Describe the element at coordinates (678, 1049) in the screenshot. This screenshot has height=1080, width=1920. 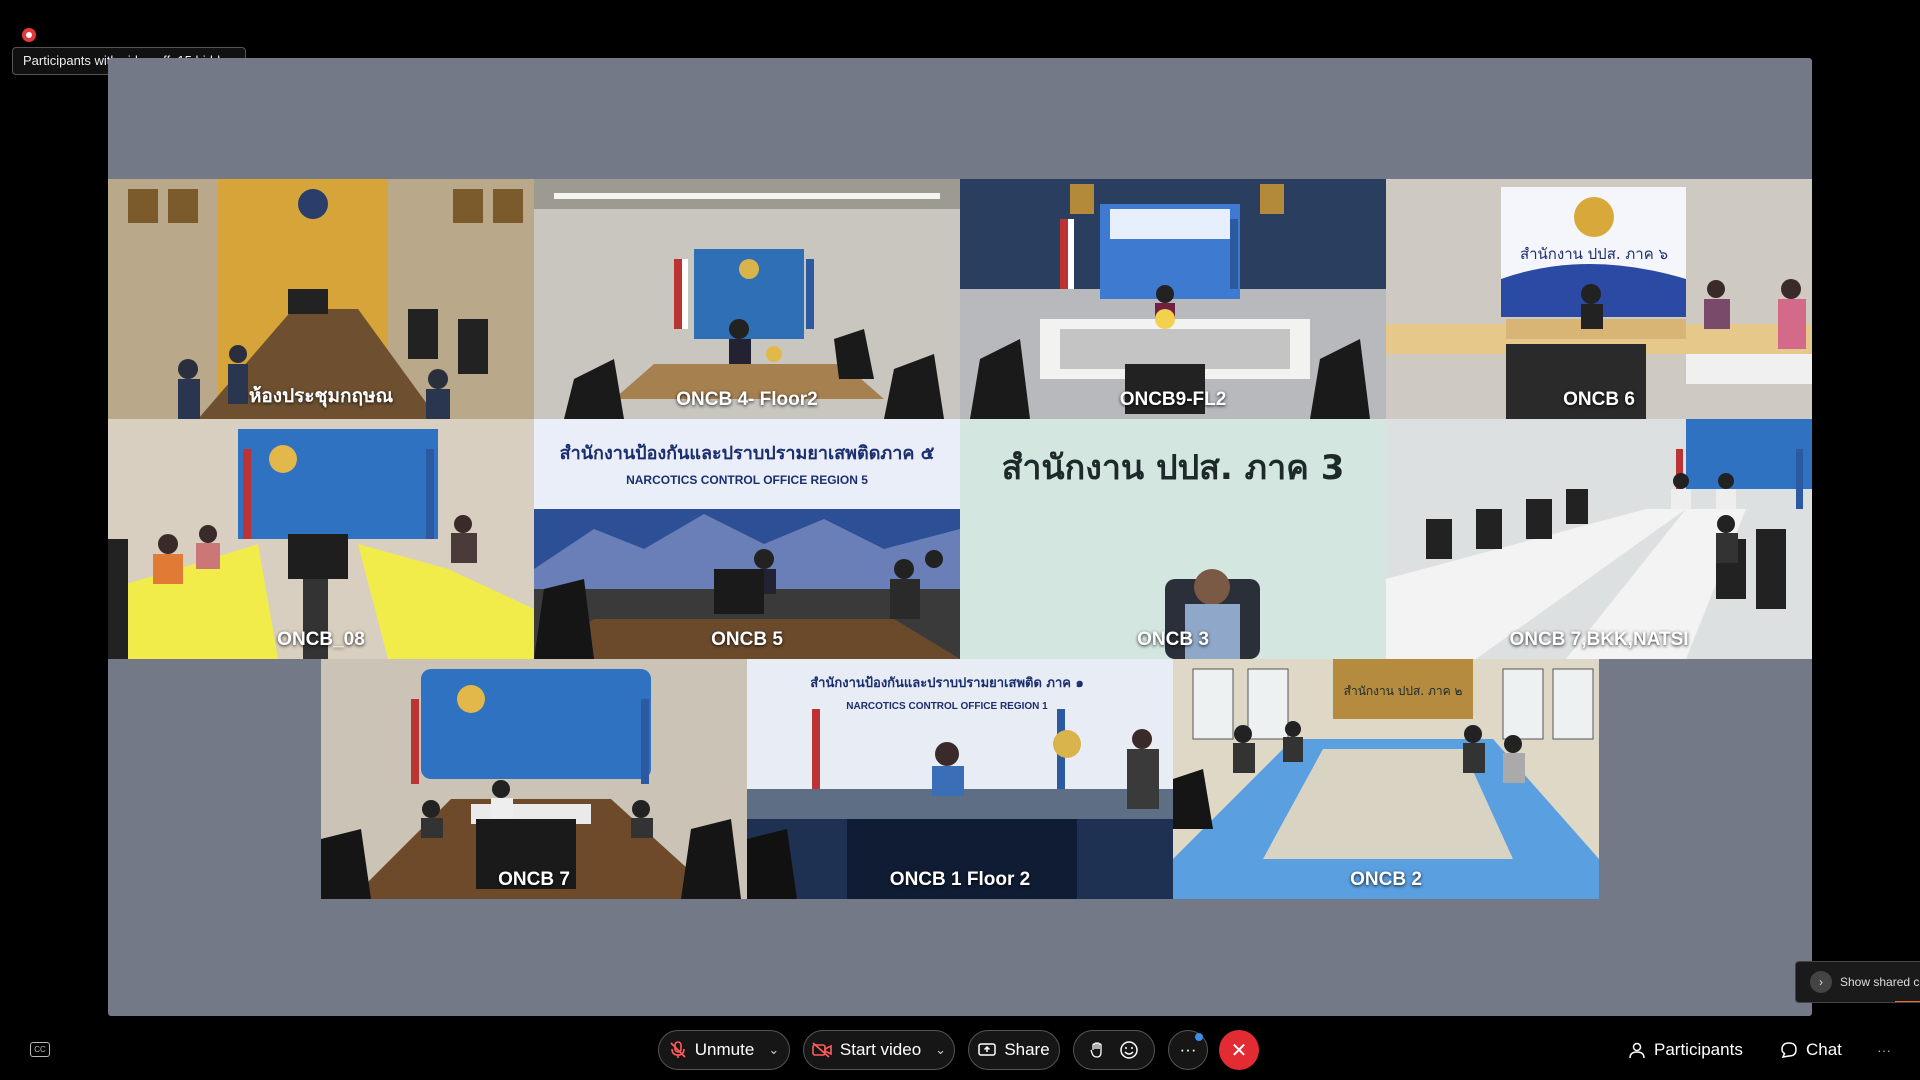
I see `microphone-muted-icon` at that location.